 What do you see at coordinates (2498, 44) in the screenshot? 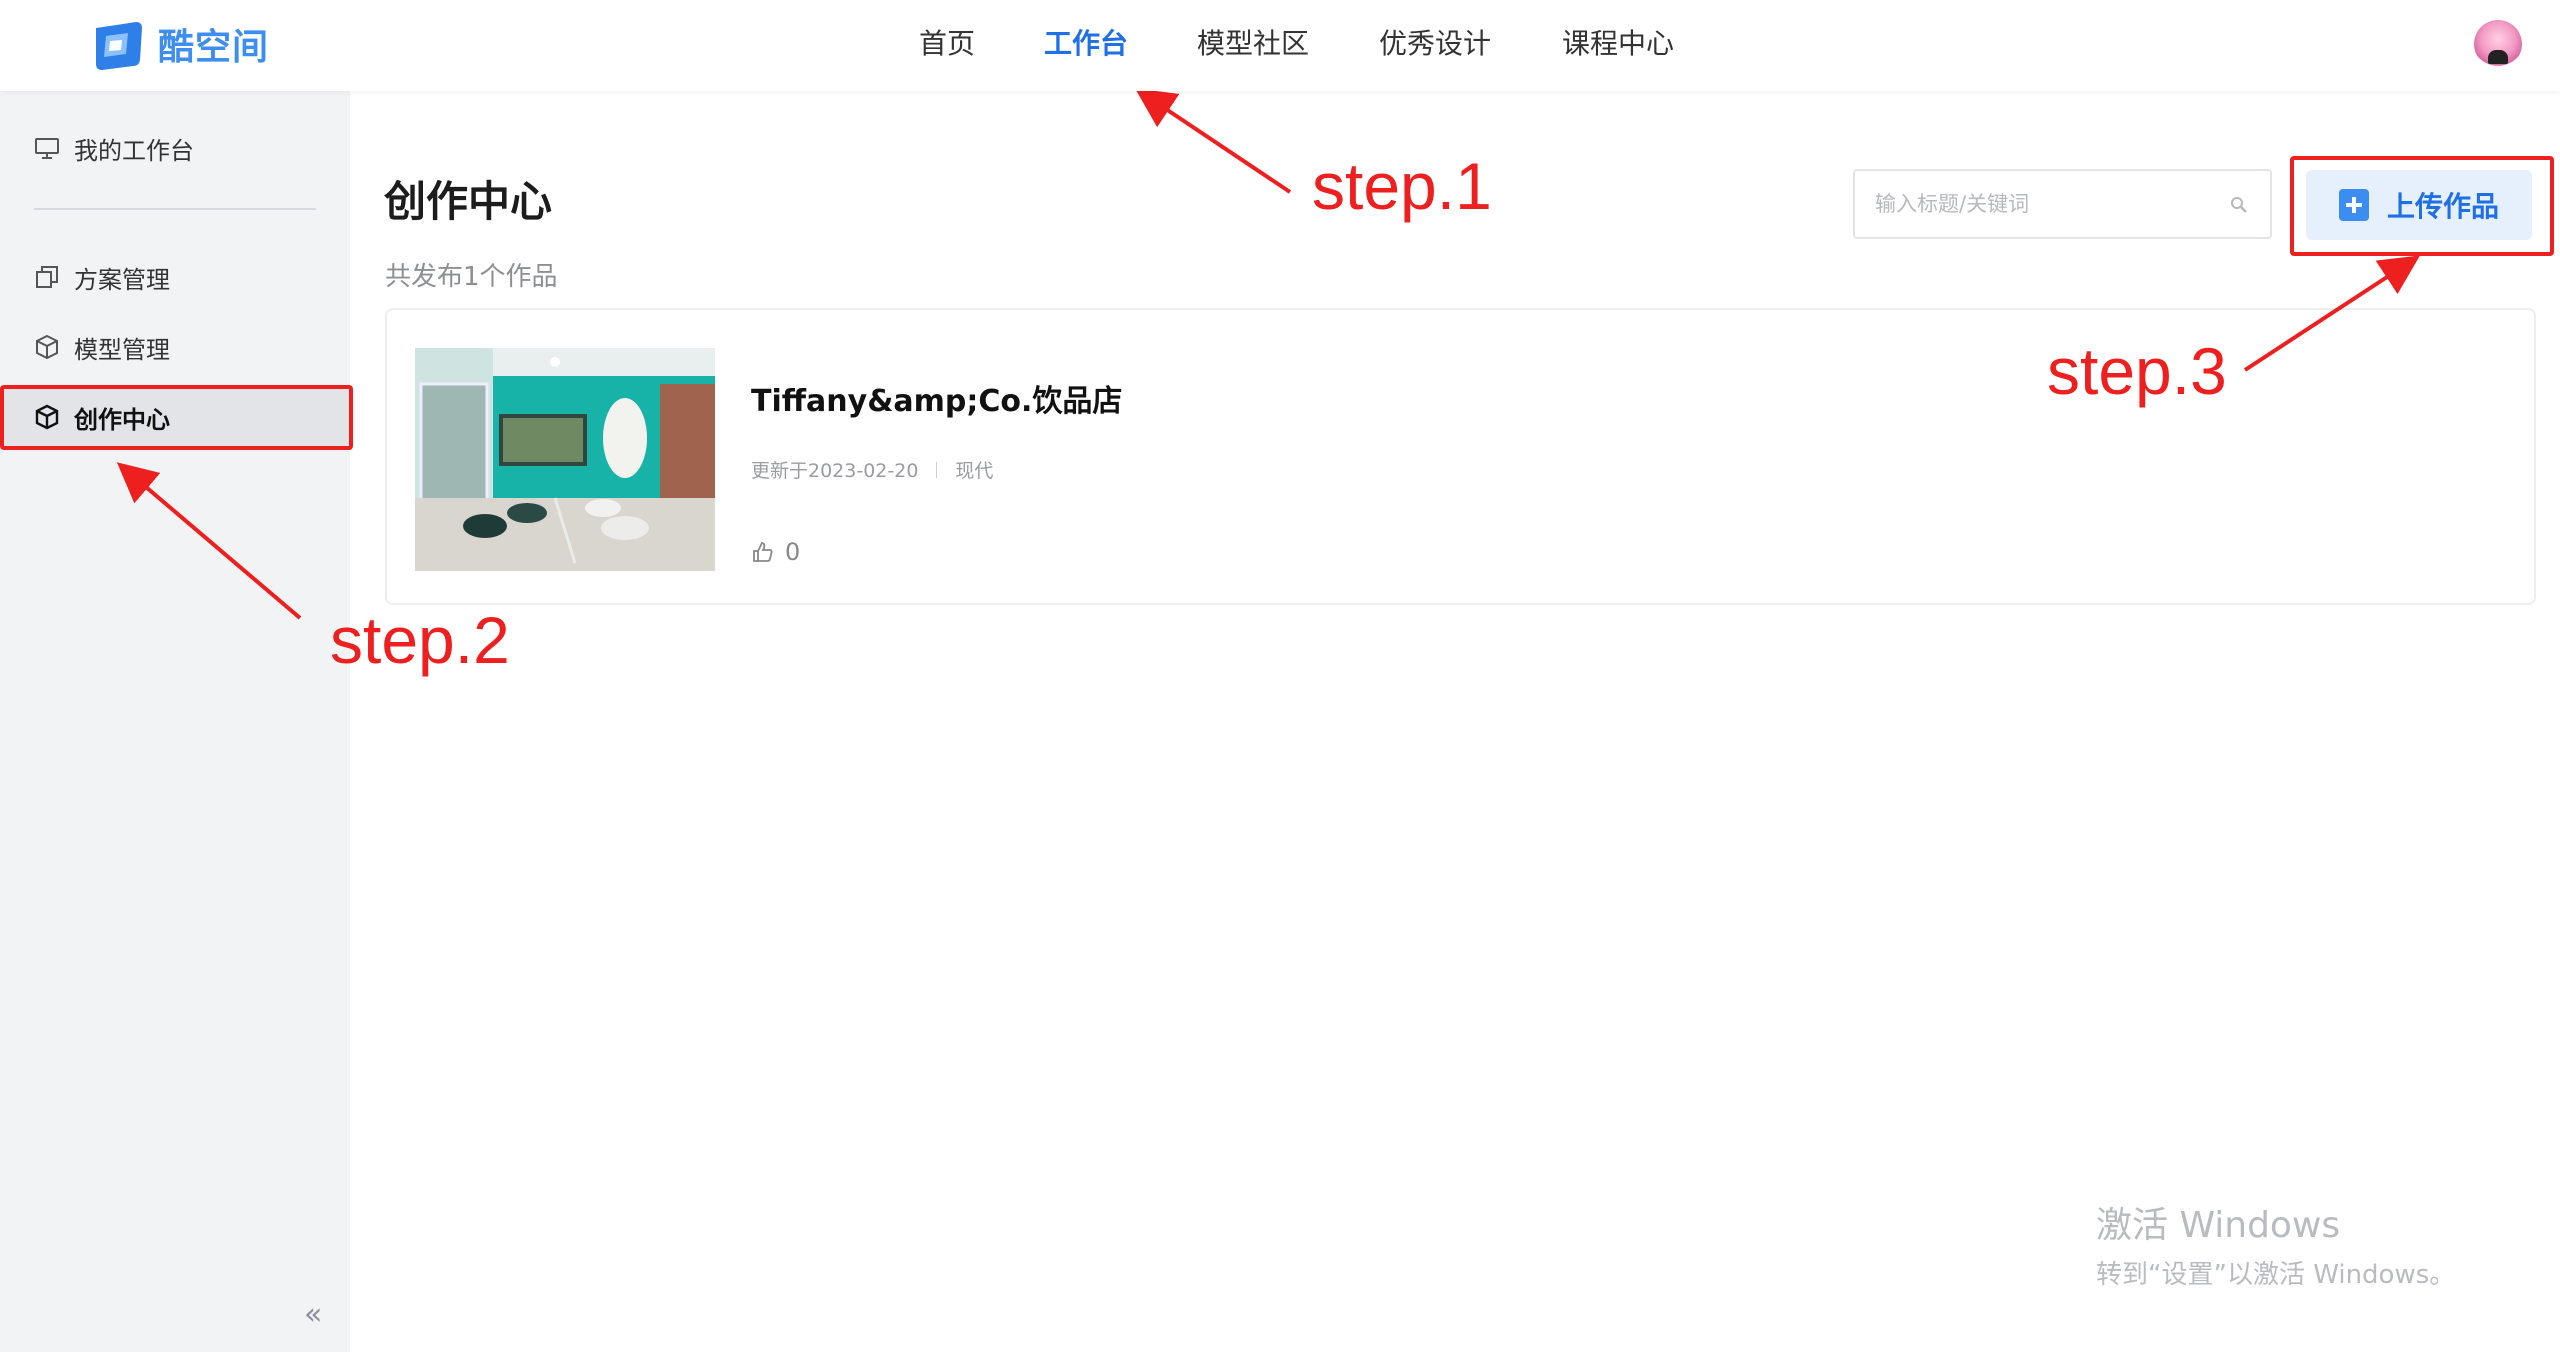
I see `avatar` at bounding box center [2498, 44].